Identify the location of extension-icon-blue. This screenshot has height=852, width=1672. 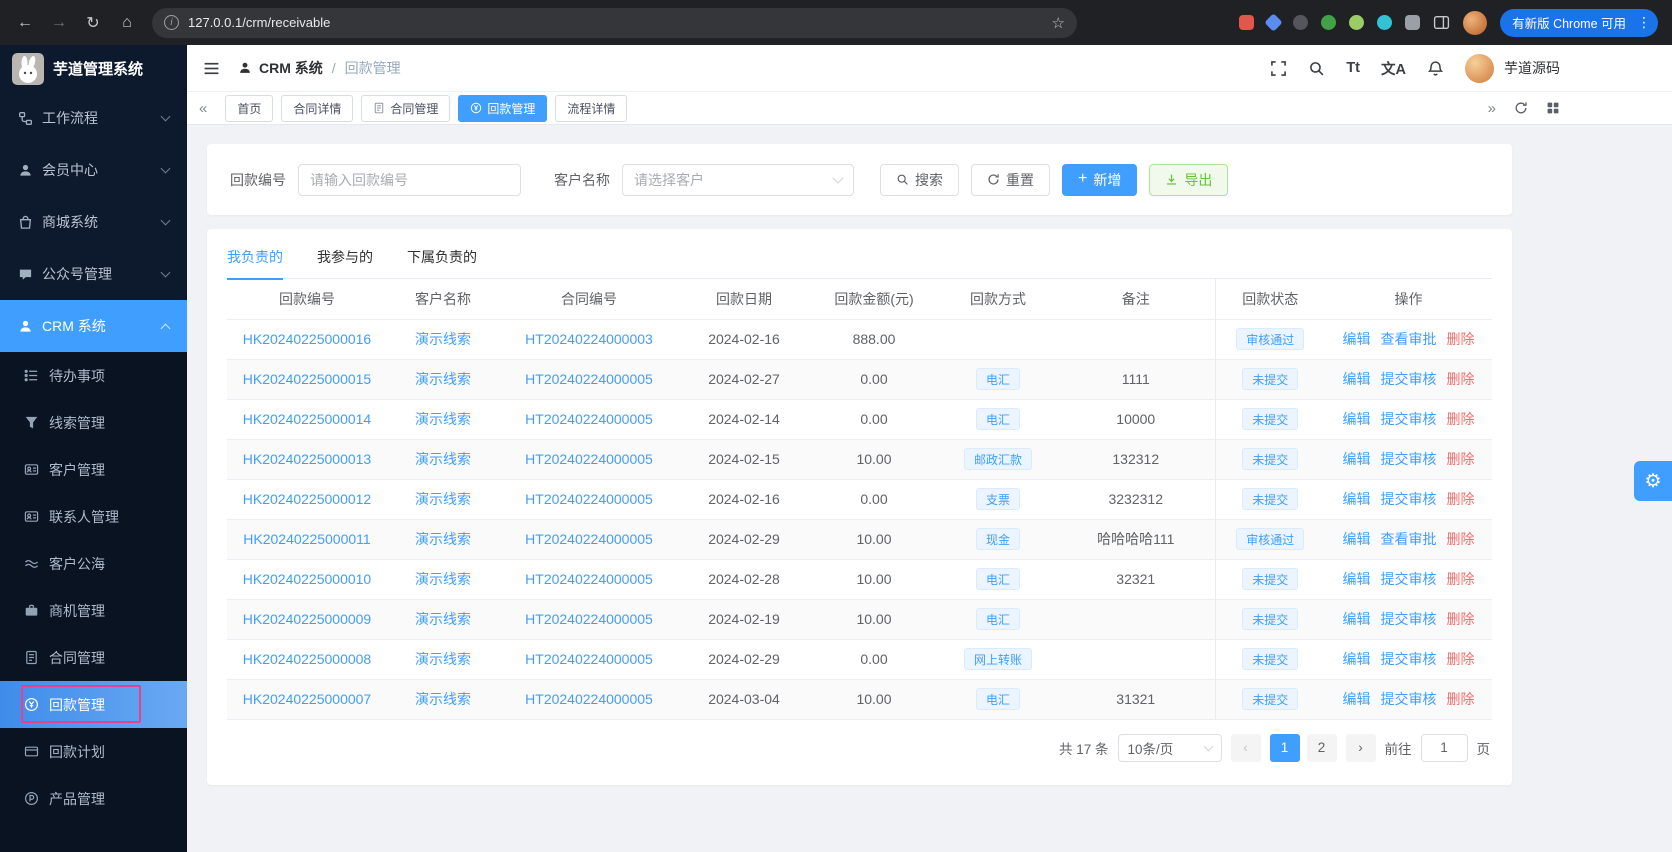
(1273, 22).